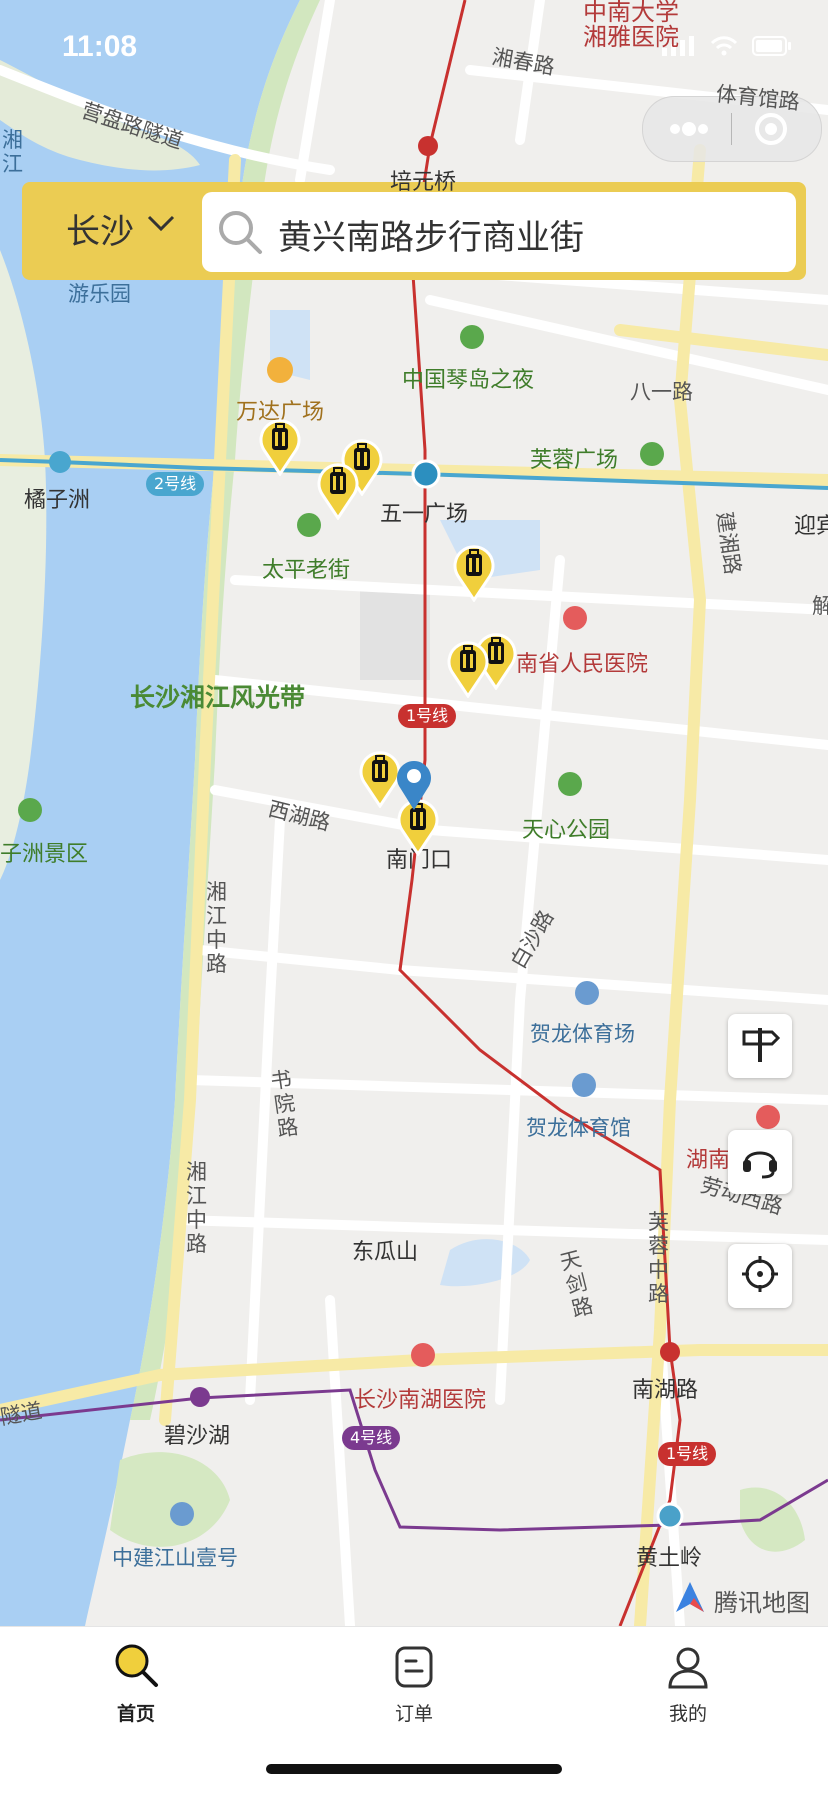 The image size is (828, 1793). I want to click on chevron-down-icon, so click(161, 226).